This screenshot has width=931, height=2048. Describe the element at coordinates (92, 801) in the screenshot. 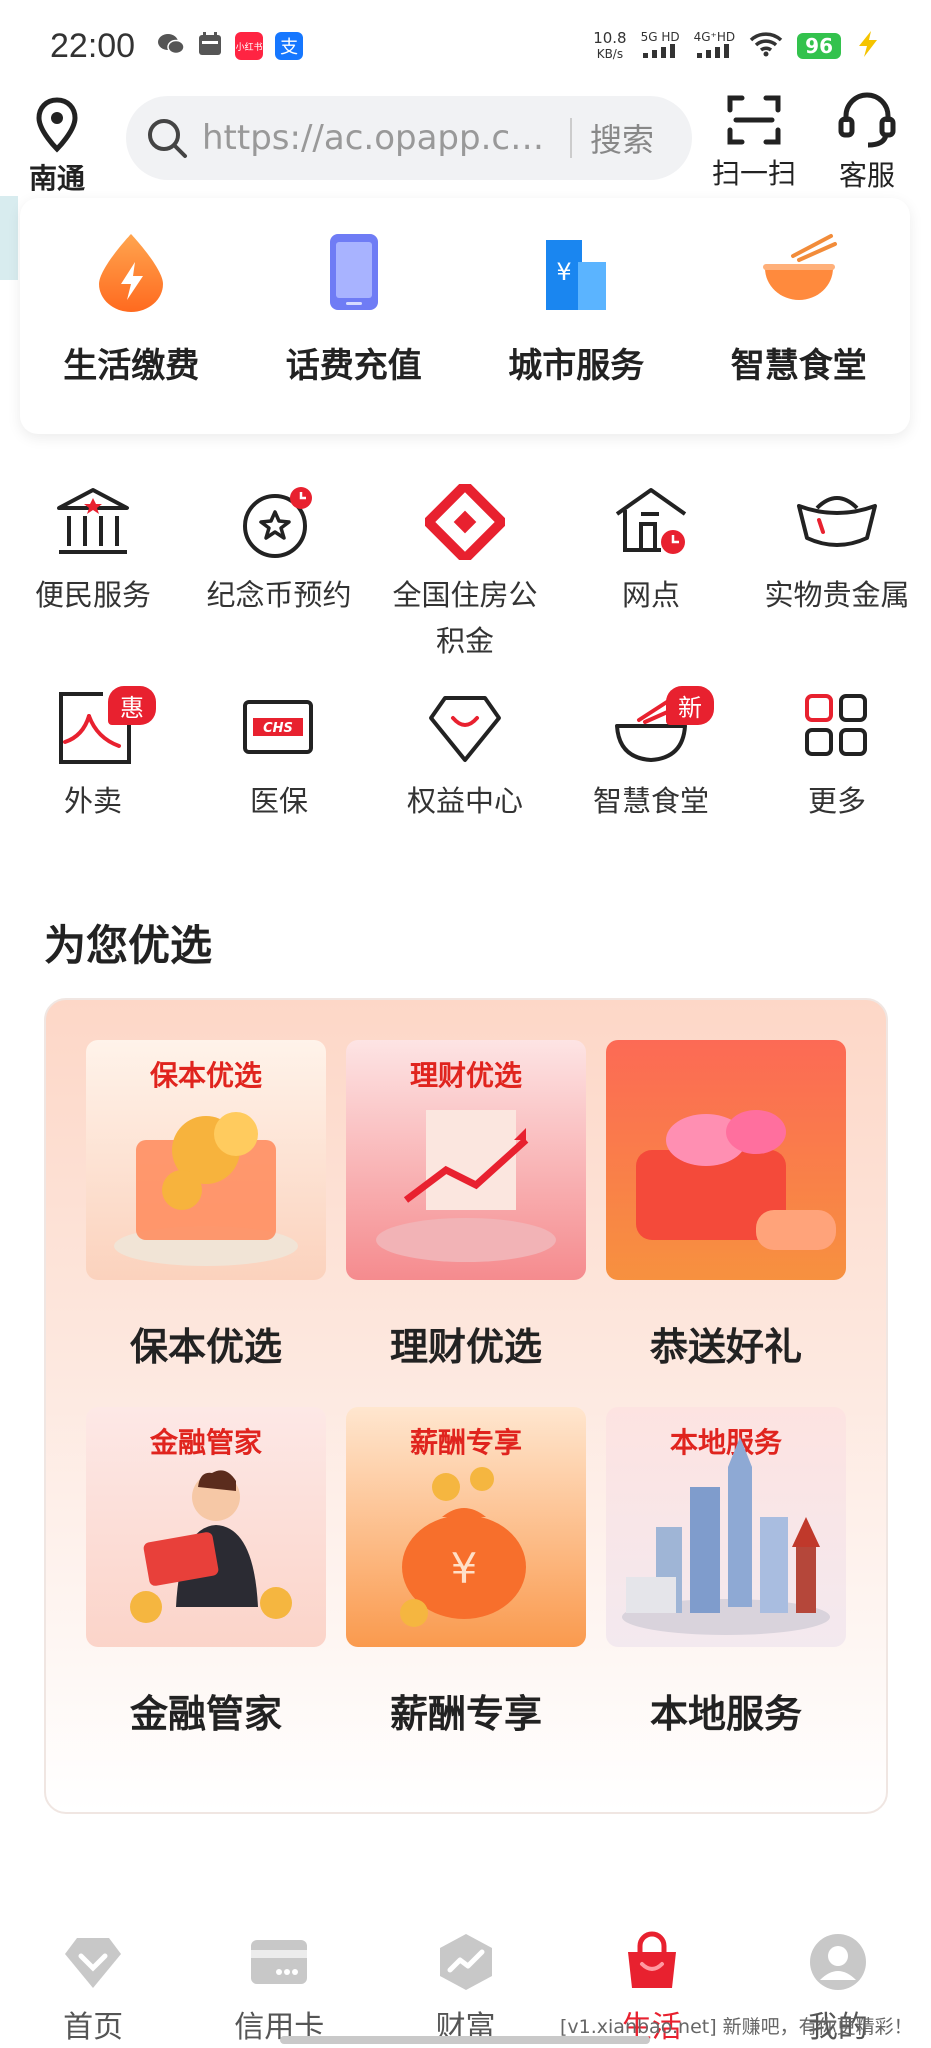

I see `grid-item-label: 外卖` at that location.